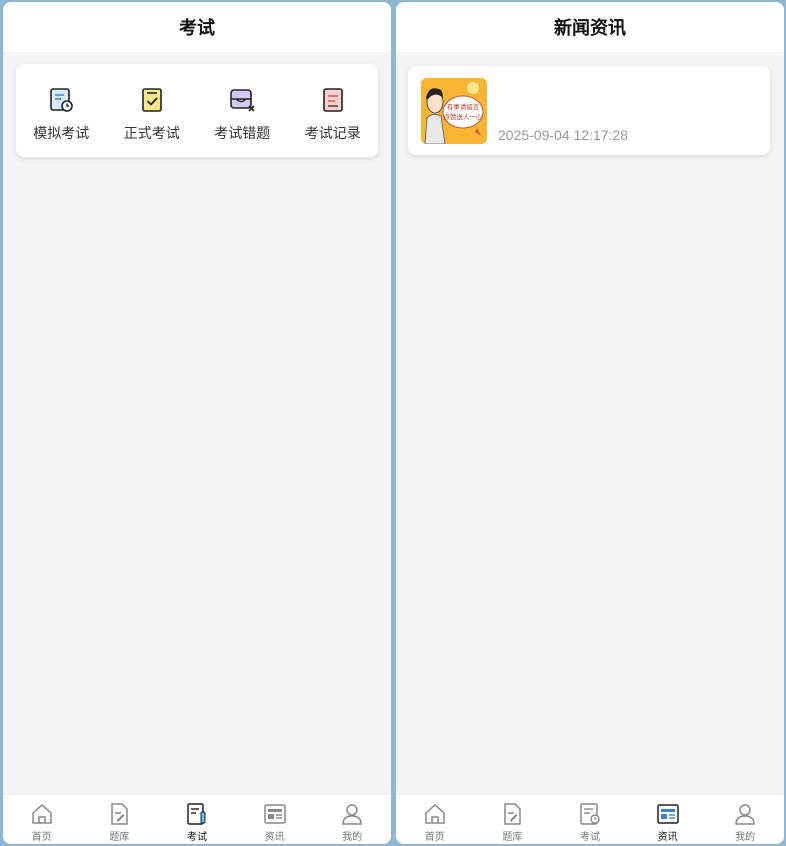 Image resolution: width=786 pixels, height=846 pixels. I want to click on news-item: 有事请留言 点赞送人一心 2025-09-04 12:17:28, so click(589, 110).